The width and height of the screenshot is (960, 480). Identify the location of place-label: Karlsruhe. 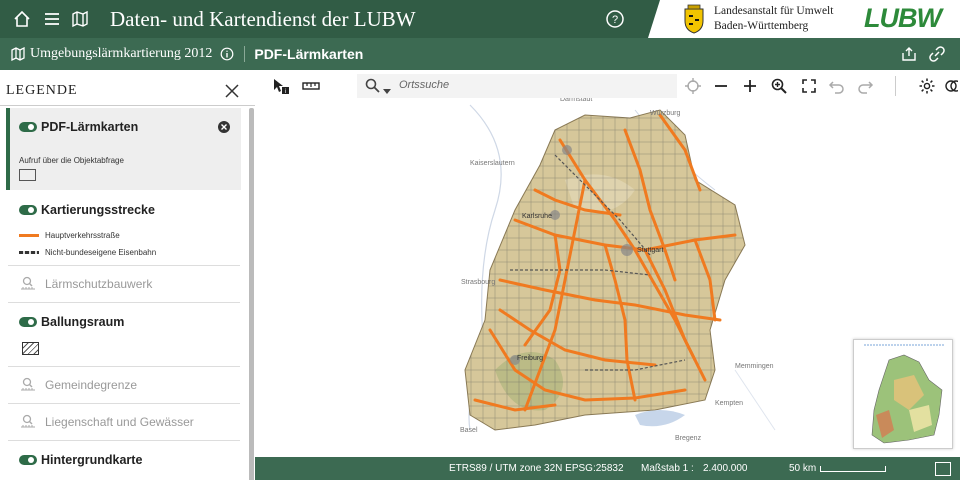
(537, 216).